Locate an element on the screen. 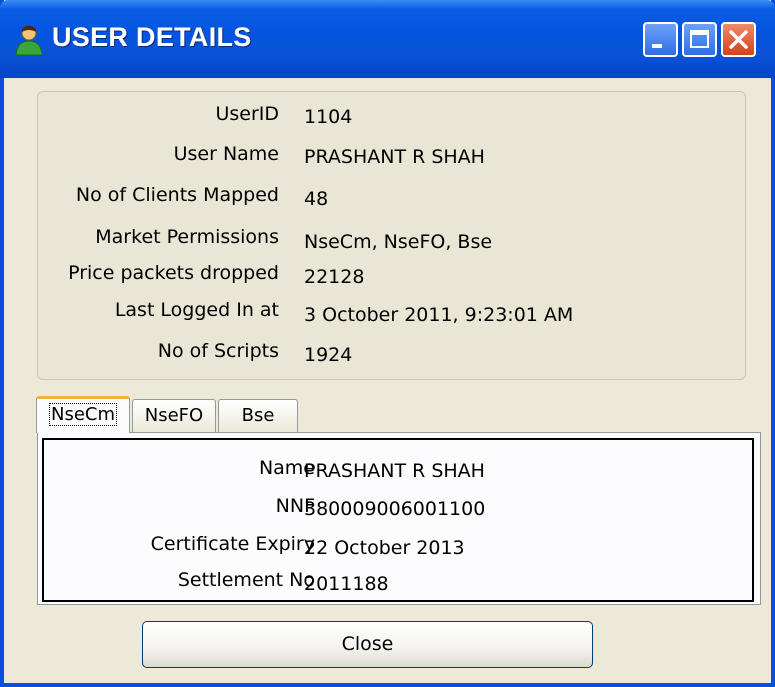 This screenshot has height=687, width=775. window-title: USER DETAILS is located at coordinates (152, 37).